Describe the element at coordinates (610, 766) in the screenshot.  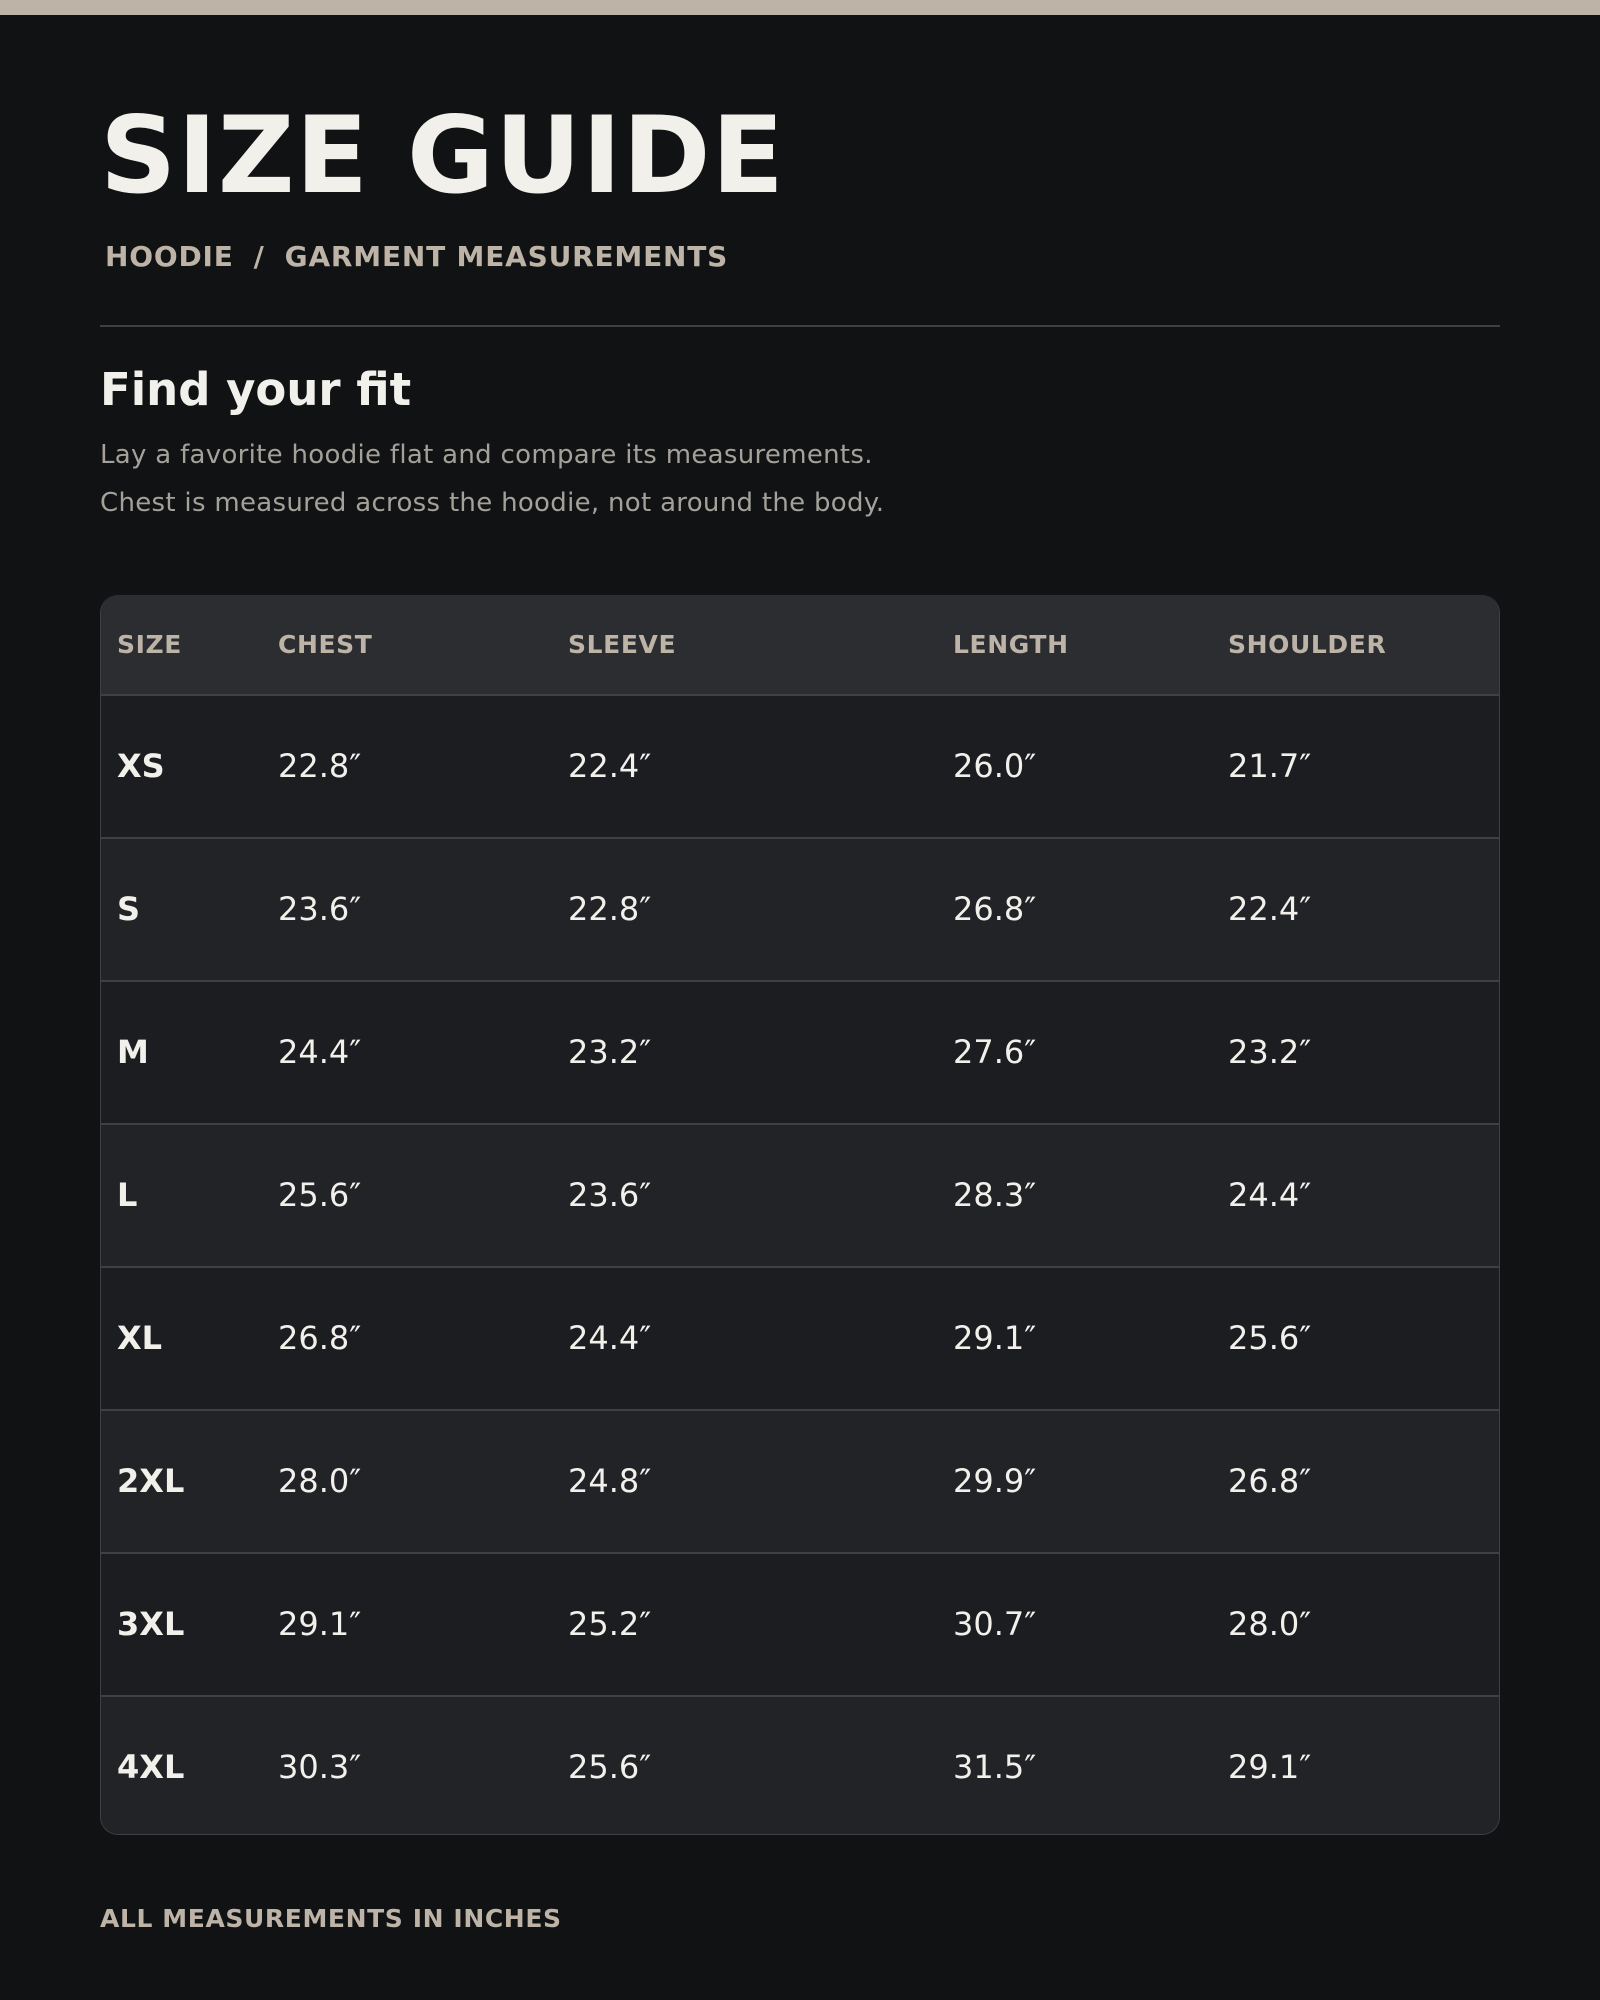
I see `sleeve-cell: 22.4″` at that location.